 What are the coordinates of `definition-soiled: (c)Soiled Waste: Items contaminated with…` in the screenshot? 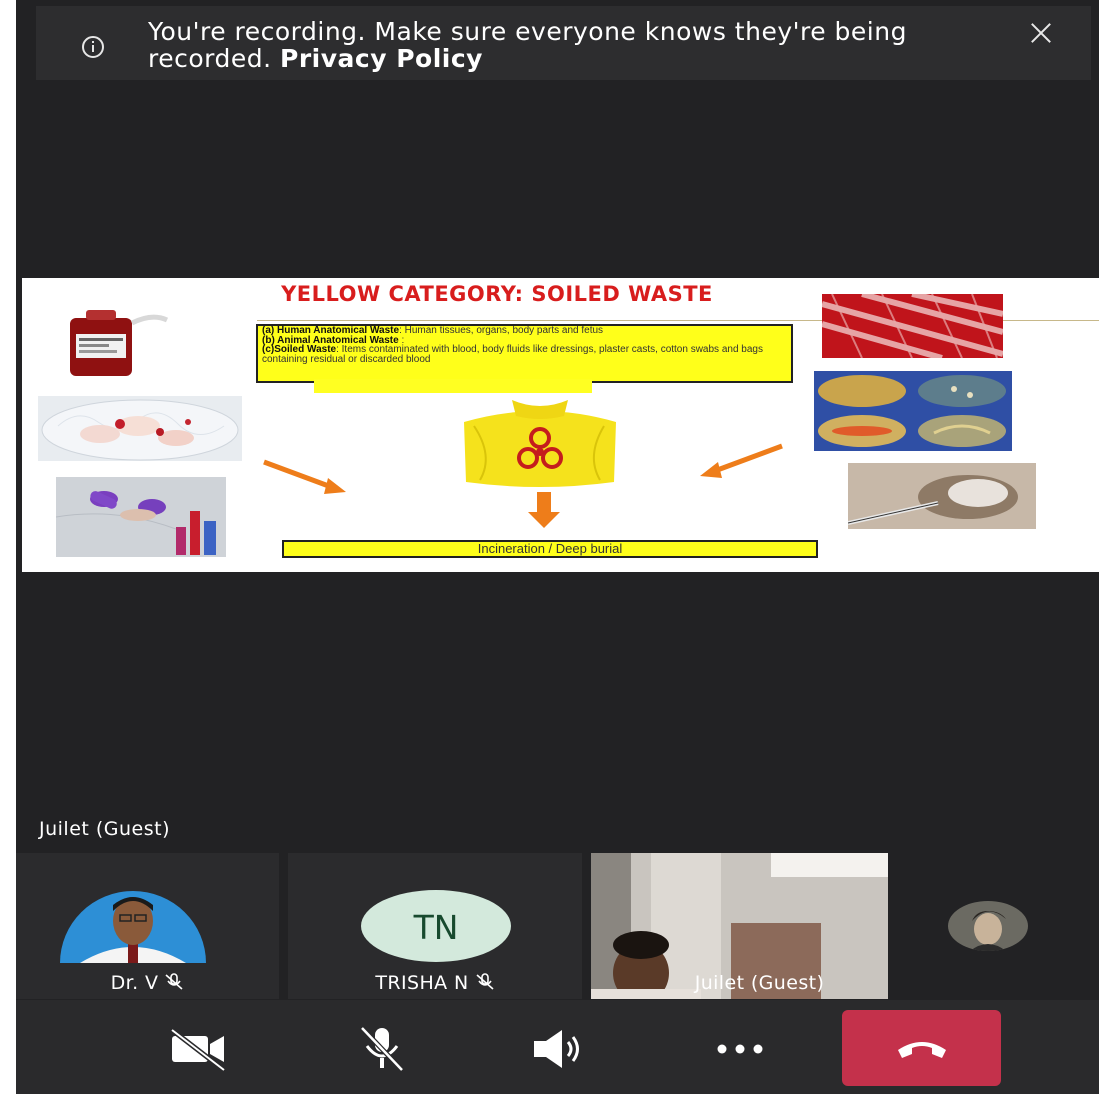 It's located at (512, 354).